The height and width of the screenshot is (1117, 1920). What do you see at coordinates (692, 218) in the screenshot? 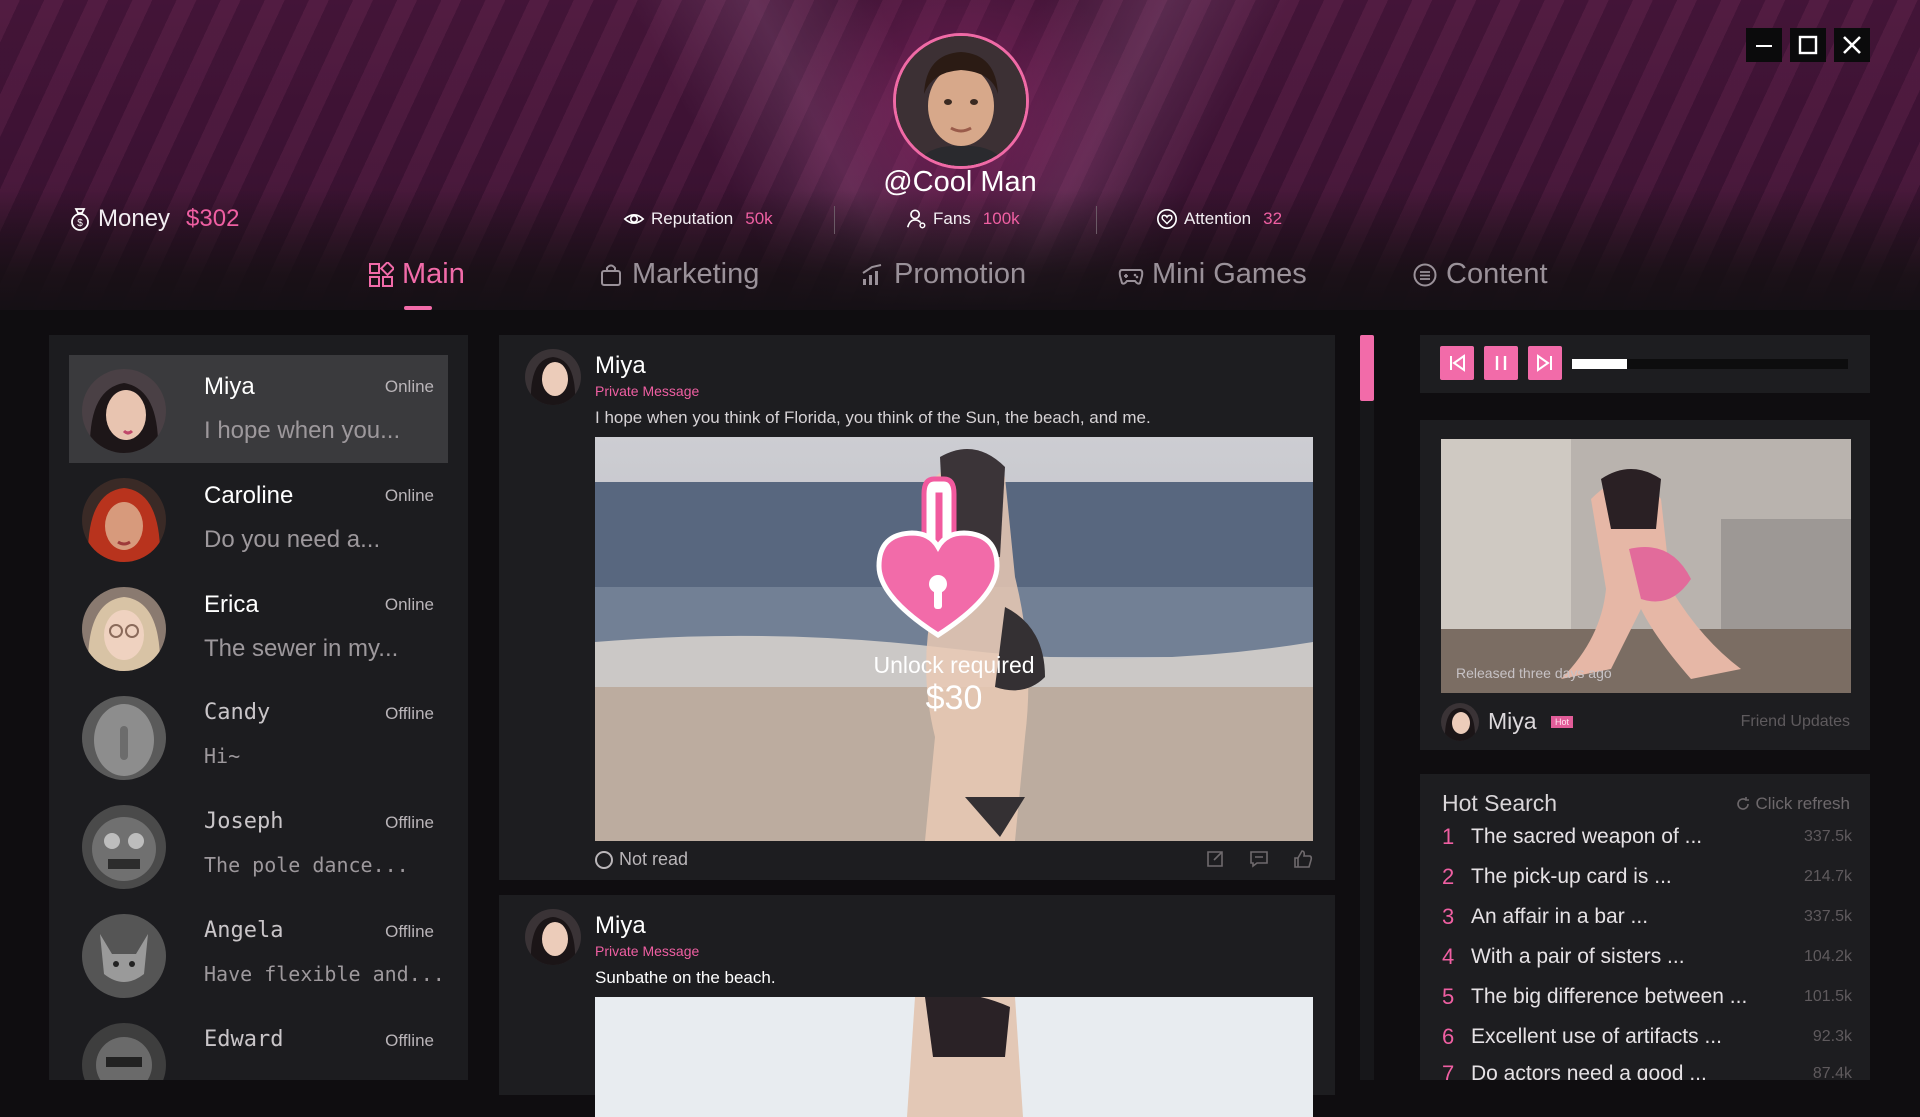
I see `reputation-label: Reputation` at bounding box center [692, 218].